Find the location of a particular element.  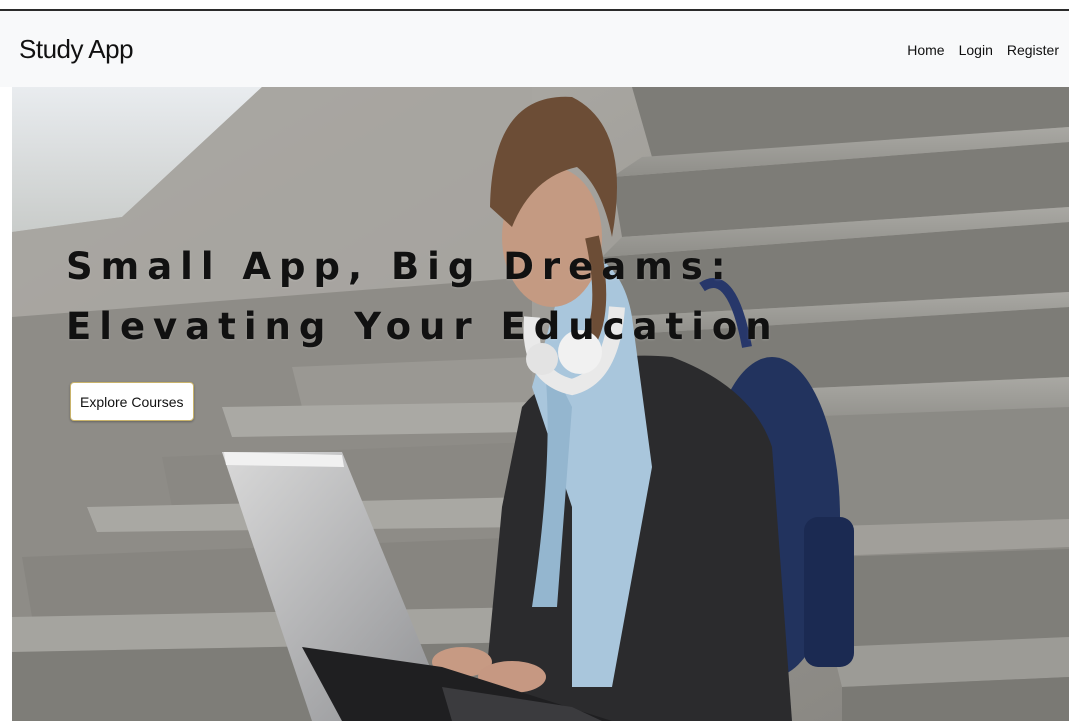

nav-links: Home Login Register is located at coordinates (983, 50).